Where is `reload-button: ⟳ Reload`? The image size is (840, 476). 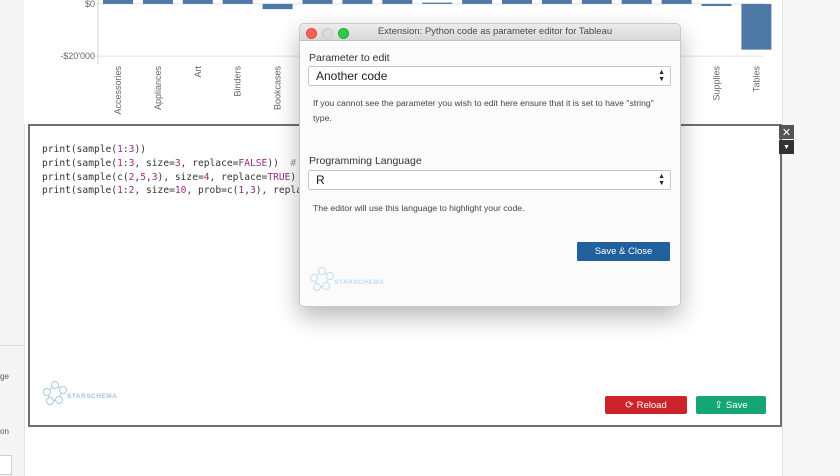
reload-button: ⟳ Reload is located at coordinates (646, 405).